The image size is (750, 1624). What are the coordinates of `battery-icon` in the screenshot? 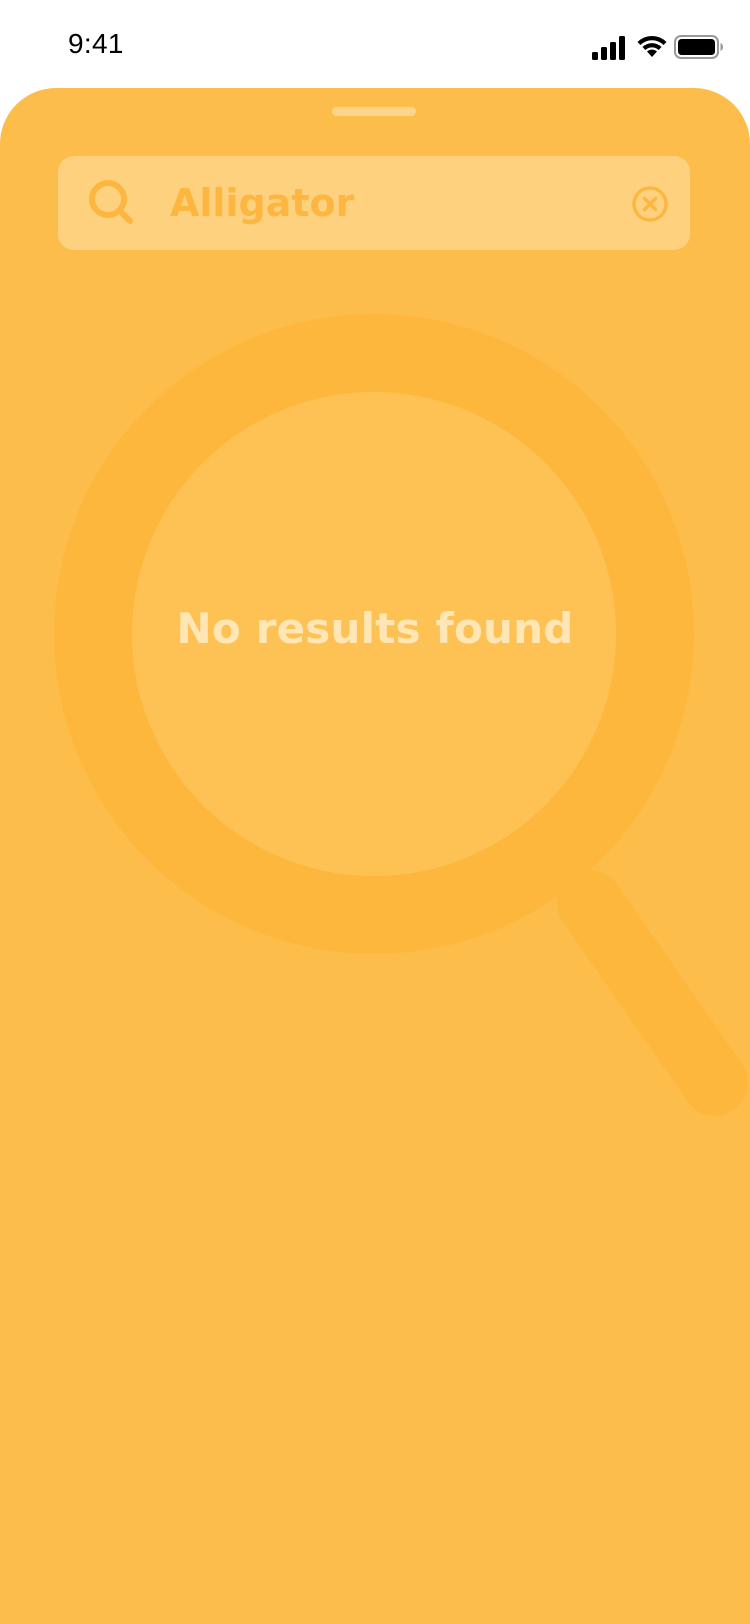 It's located at (698, 47).